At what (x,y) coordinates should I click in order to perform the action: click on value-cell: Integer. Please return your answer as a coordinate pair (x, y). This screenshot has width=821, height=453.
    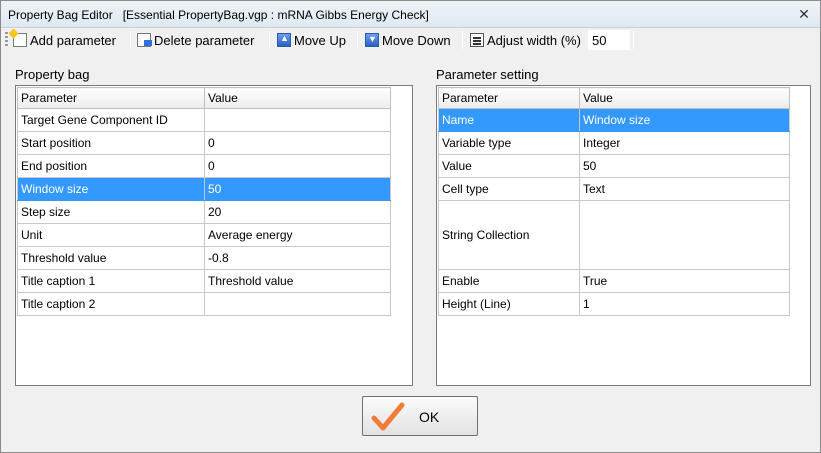
    Looking at the image, I should click on (684, 143).